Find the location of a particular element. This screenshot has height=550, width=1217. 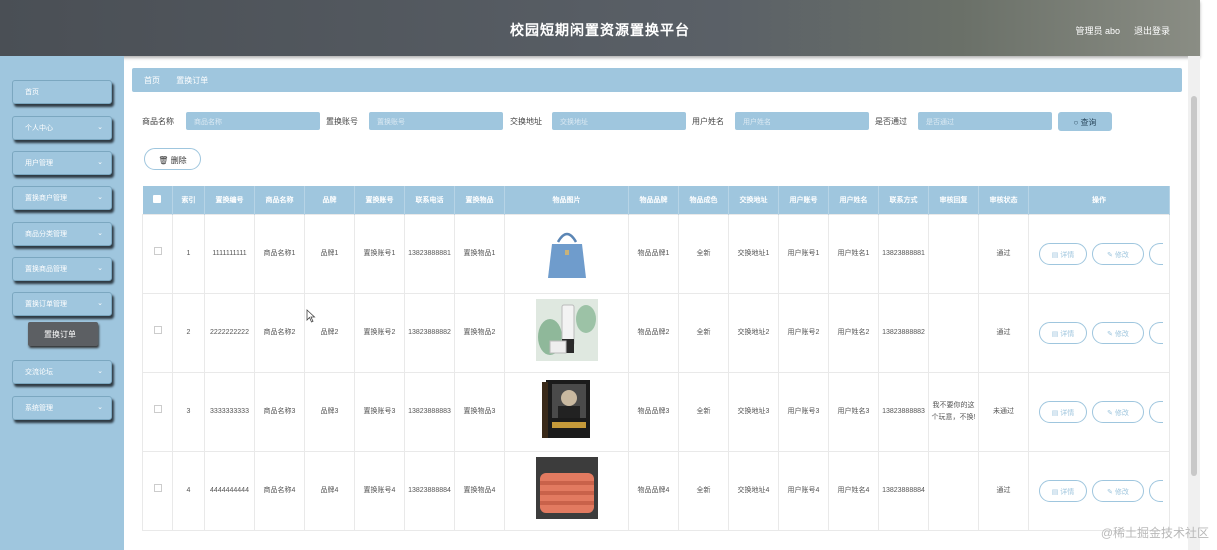

column-header: 置换账号 is located at coordinates (379, 200).